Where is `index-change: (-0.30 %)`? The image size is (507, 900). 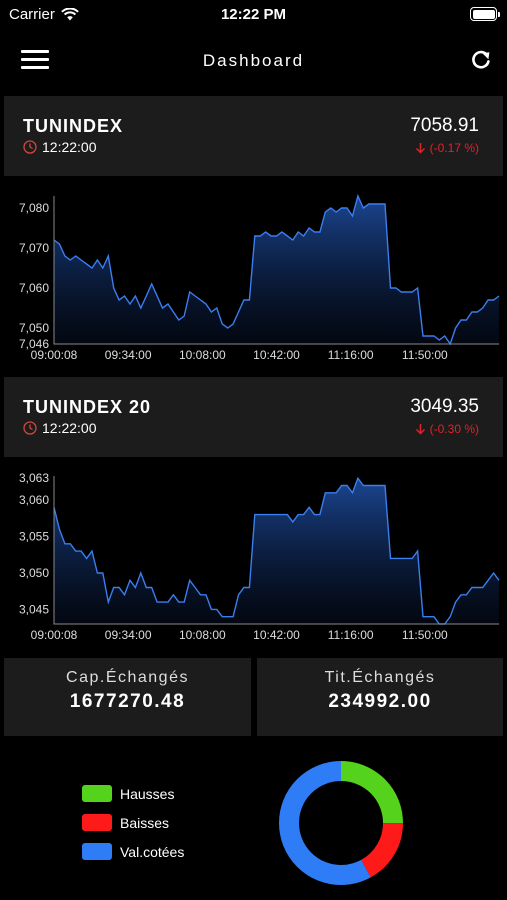 index-change: (-0.30 %) is located at coordinates (447, 429).